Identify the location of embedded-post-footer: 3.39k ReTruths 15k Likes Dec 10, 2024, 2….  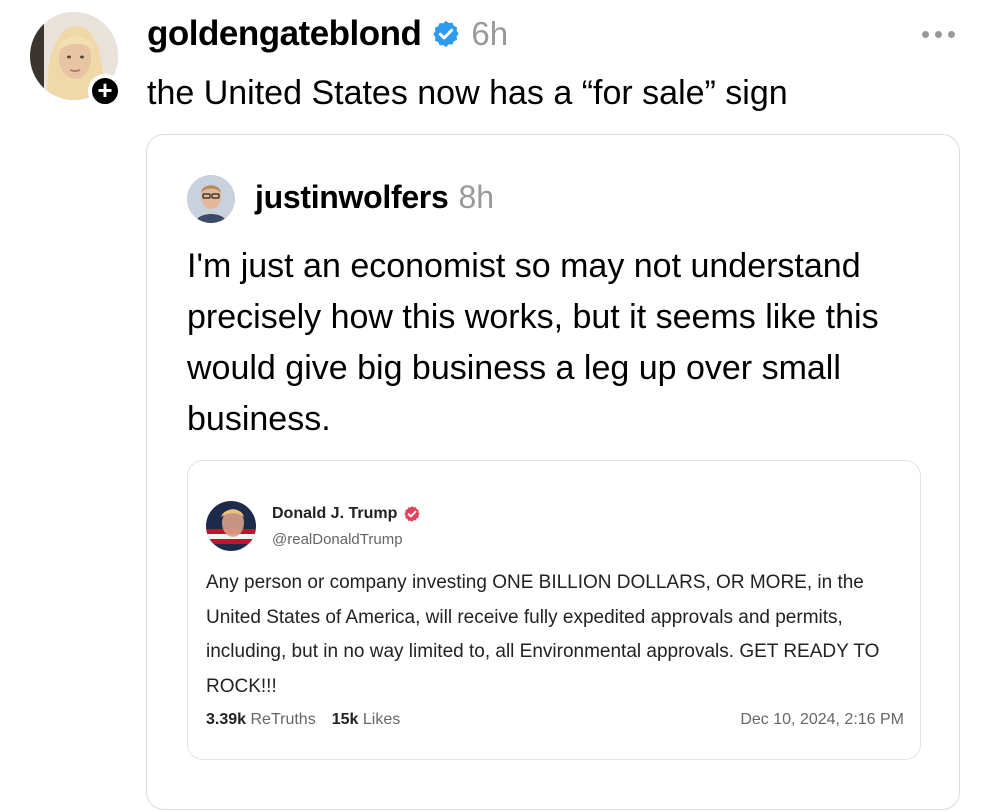
(555, 720).